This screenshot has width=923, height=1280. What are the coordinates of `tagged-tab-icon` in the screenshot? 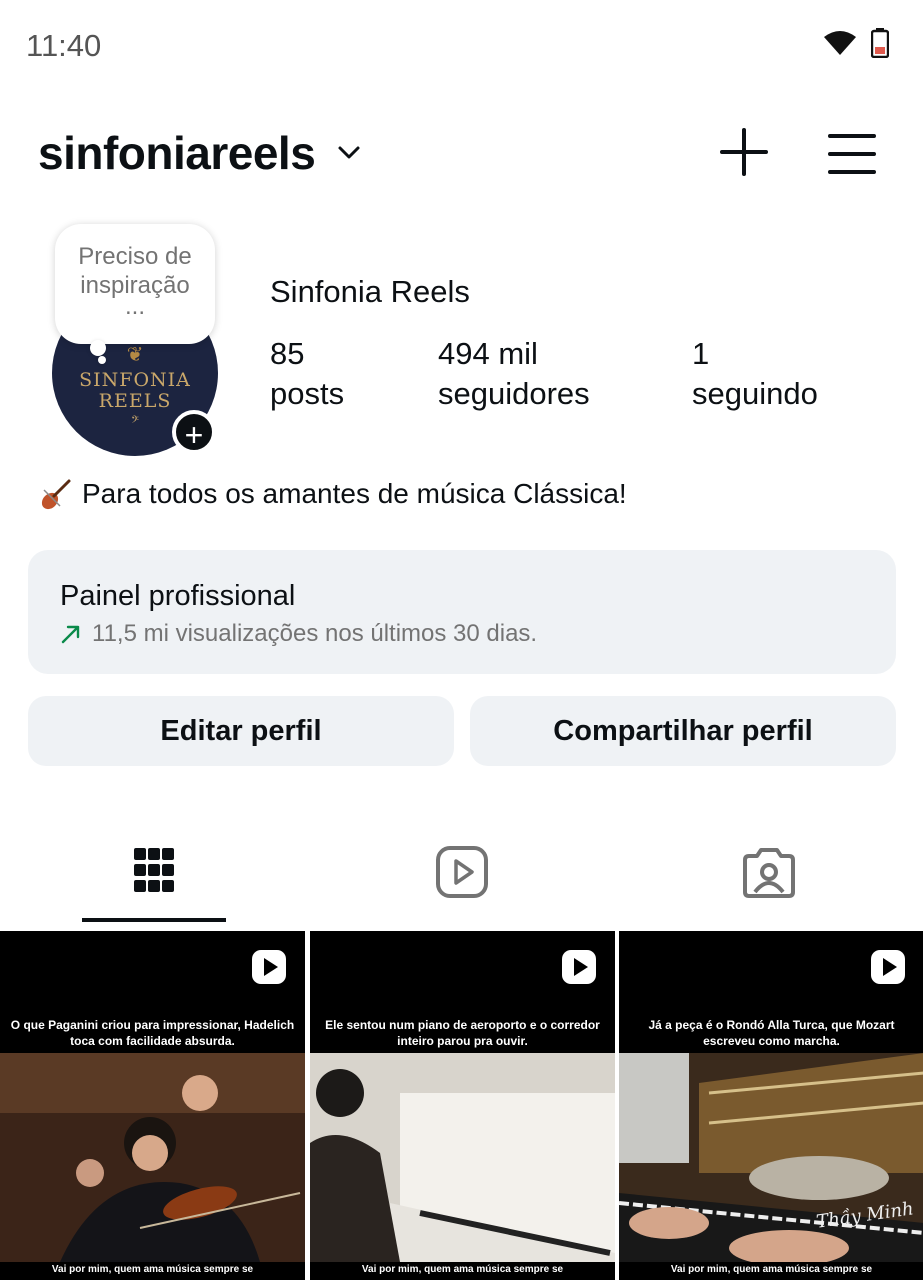 It's located at (769, 872).